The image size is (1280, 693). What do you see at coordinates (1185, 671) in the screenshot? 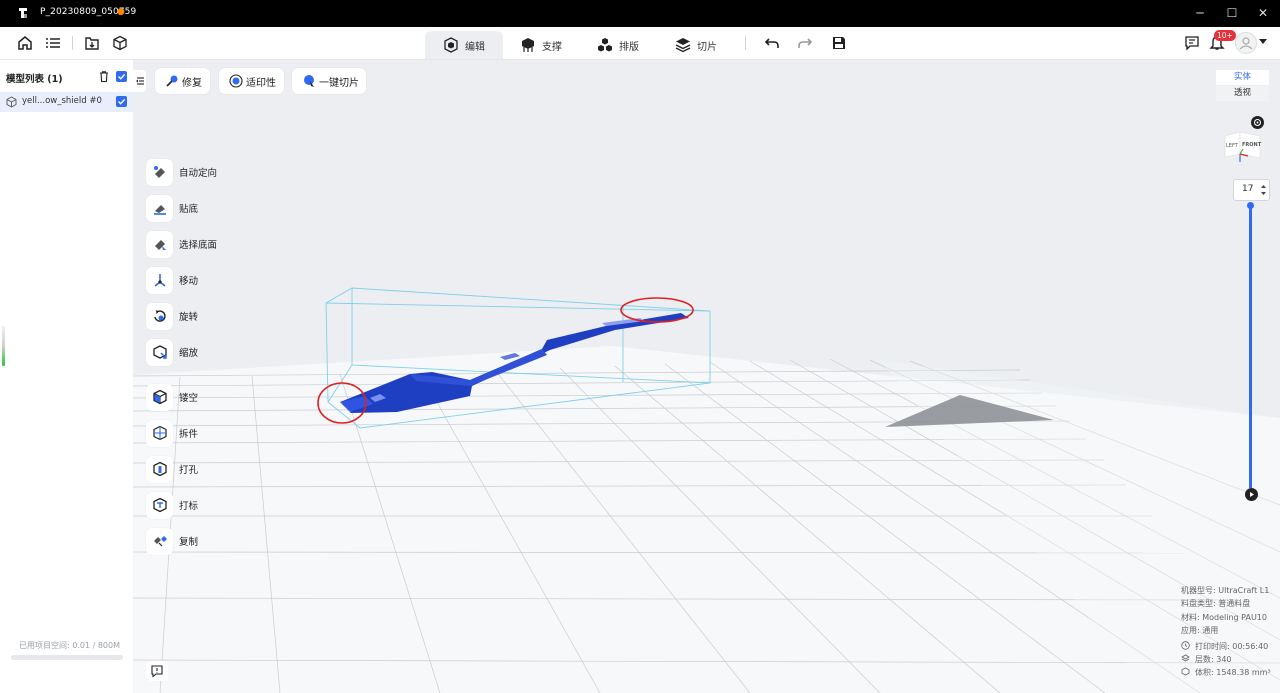
I see `volume-icon` at bounding box center [1185, 671].